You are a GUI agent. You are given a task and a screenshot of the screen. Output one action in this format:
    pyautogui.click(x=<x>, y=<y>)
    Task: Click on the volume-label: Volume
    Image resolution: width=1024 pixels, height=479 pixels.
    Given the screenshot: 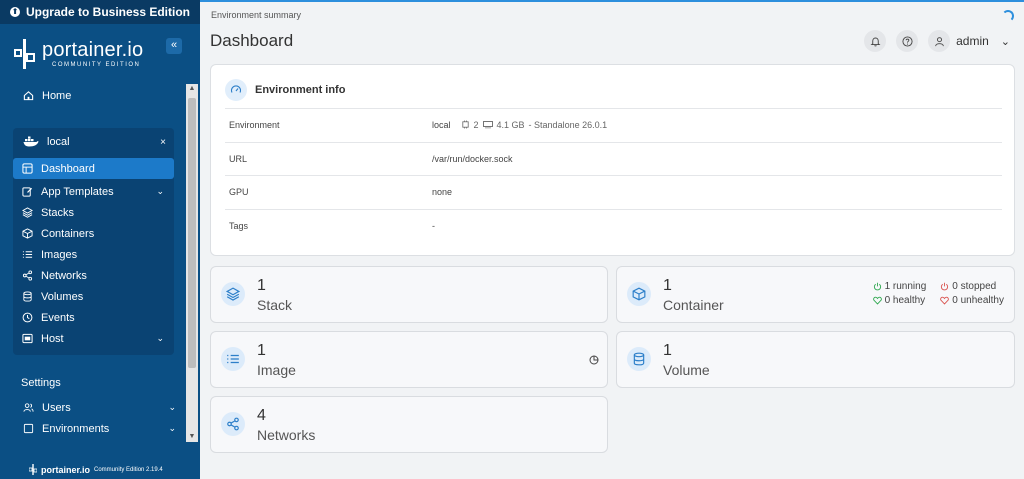 What is the action you would take?
    pyautogui.click(x=686, y=370)
    